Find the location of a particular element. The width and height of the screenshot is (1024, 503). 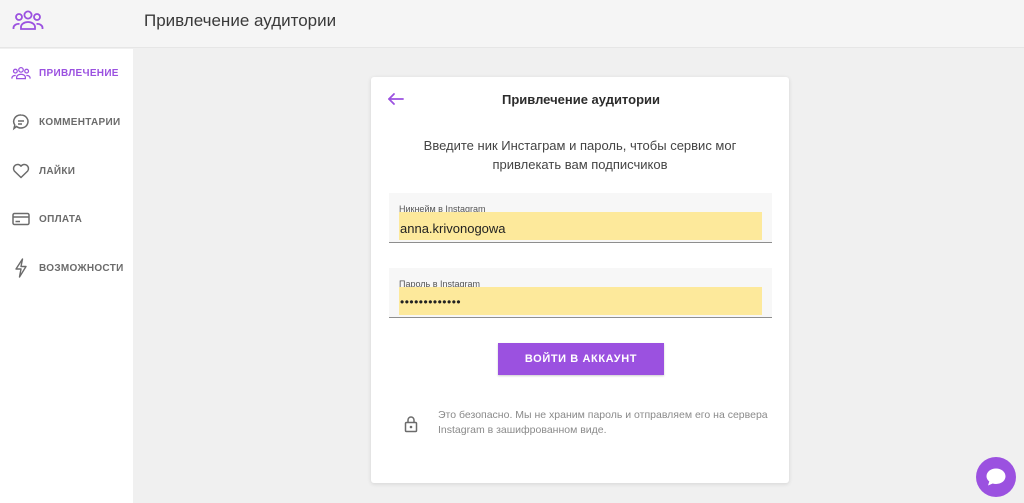

sidebar-item-label: ОПЛАТА is located at coordinates (61, 219).